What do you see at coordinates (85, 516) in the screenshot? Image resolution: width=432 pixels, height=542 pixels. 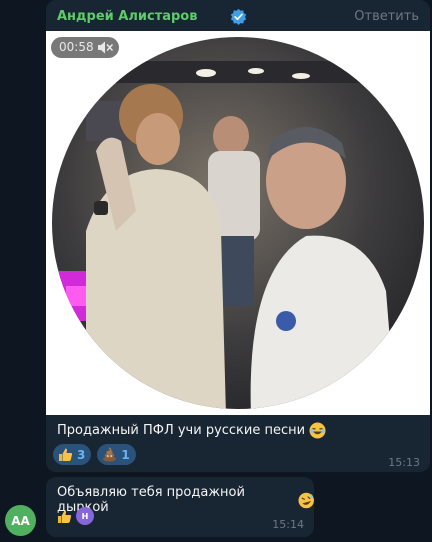 I see `reactor-avatar: Н` at bounding box center [85, 516].